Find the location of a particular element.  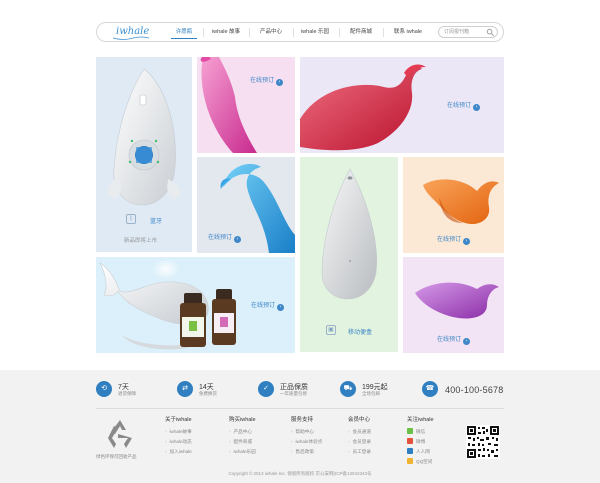

footer-link: 员工登录 is located at coordinates (359, 452).